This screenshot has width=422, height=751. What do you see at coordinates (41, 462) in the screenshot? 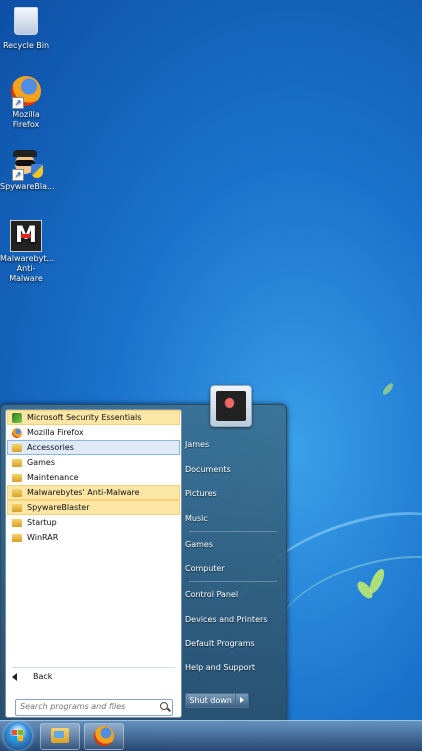
I see `program-label: Games` at bounding box center [41, 462].